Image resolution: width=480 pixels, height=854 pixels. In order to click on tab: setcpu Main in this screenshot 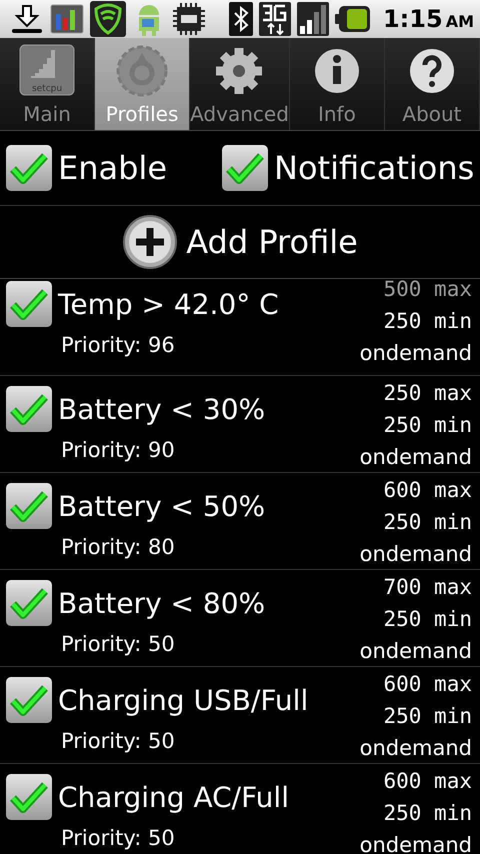, I will do `click(48, 84)`.